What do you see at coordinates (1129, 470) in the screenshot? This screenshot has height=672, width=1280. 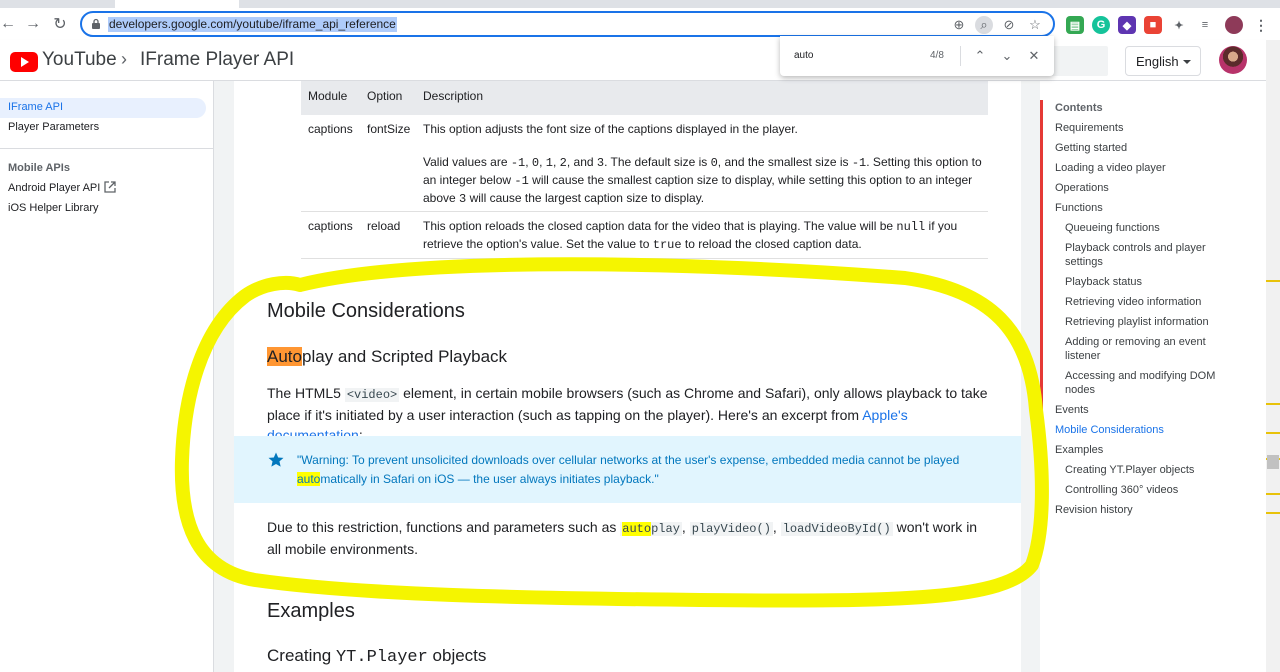 I see `toc-subitem: Creating YT.Player objects` at bounding box center [1129, 470].